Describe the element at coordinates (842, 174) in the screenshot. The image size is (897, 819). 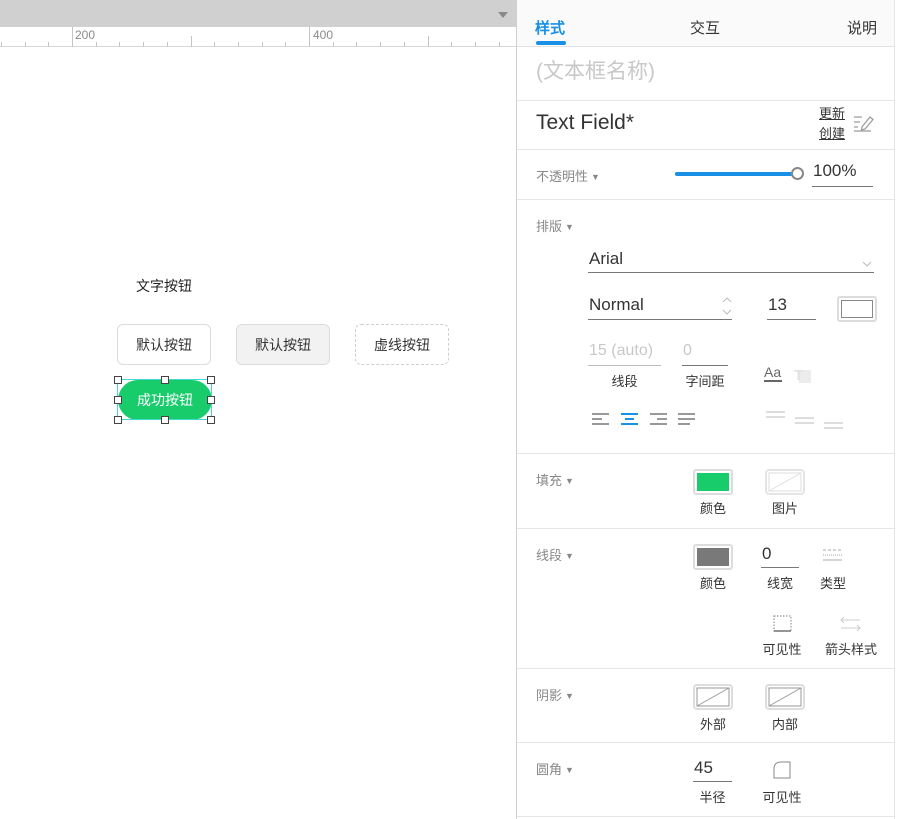
I see `opacity-input: 100%` at that location.